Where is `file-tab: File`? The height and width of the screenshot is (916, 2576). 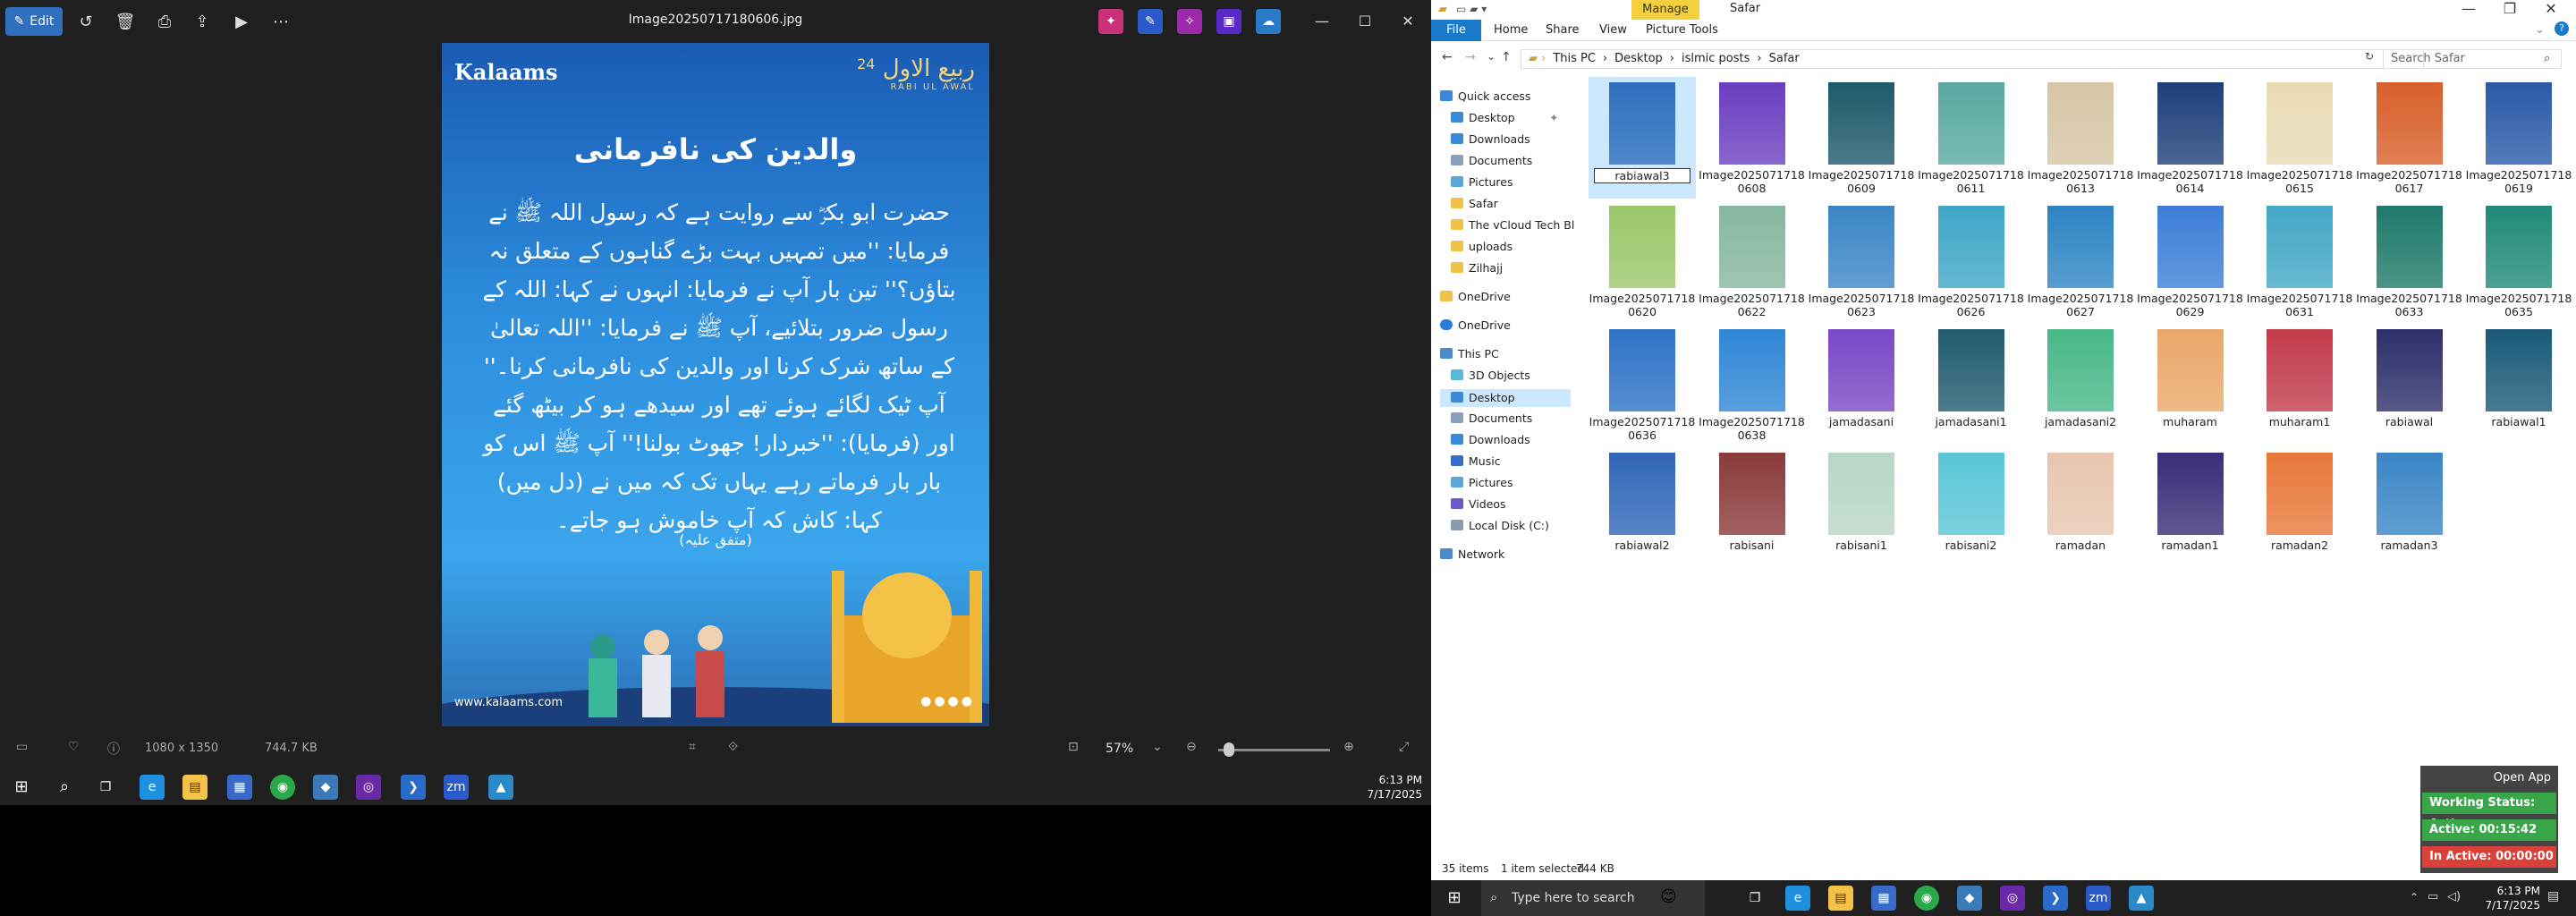
file-tab: File is located at coordinates (1456, 30).